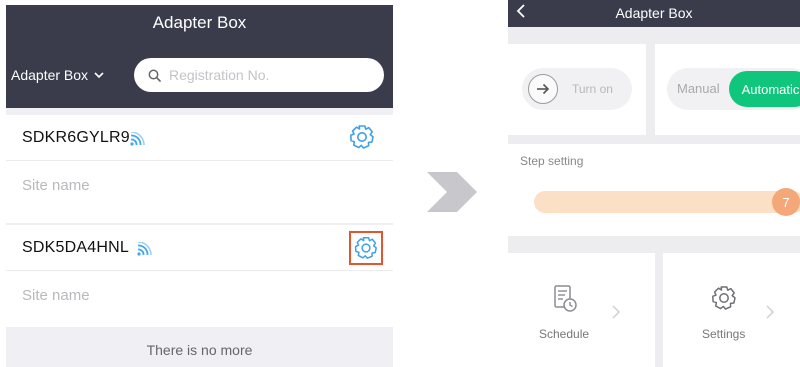 Image resolution: width=800 pixels, height=367 pixels. I want to click on device-id: SDKR6GYLR9, so click(76, 137).